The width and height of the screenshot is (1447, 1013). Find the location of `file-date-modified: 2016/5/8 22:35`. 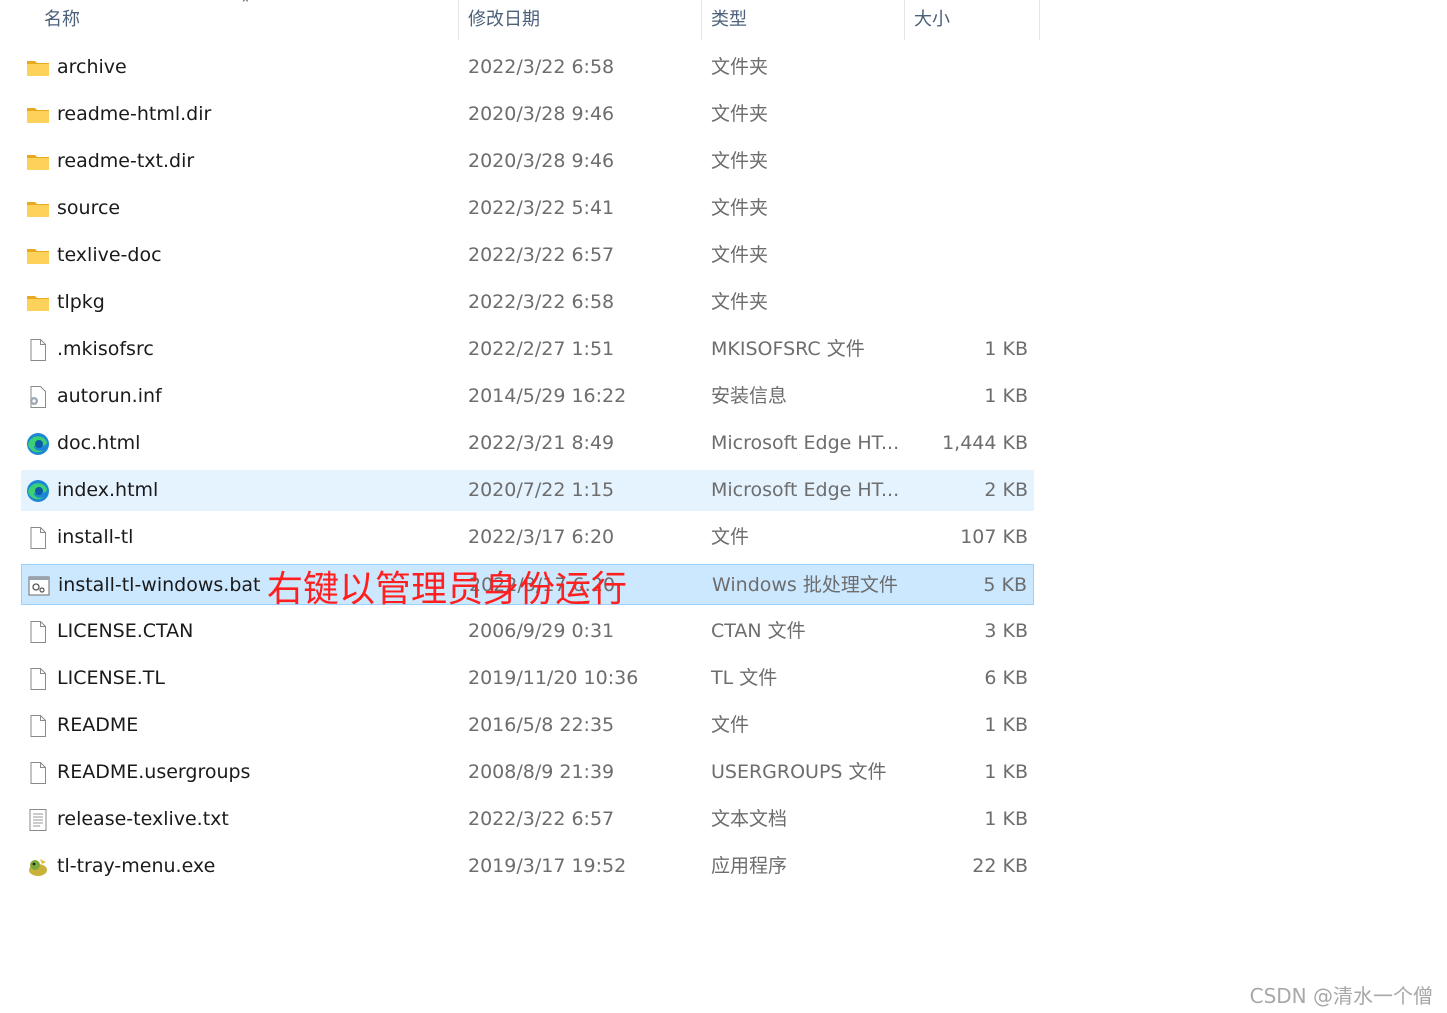

file-date-modified: 2016/5/8 22:35 is located at coordinates (541, 725).